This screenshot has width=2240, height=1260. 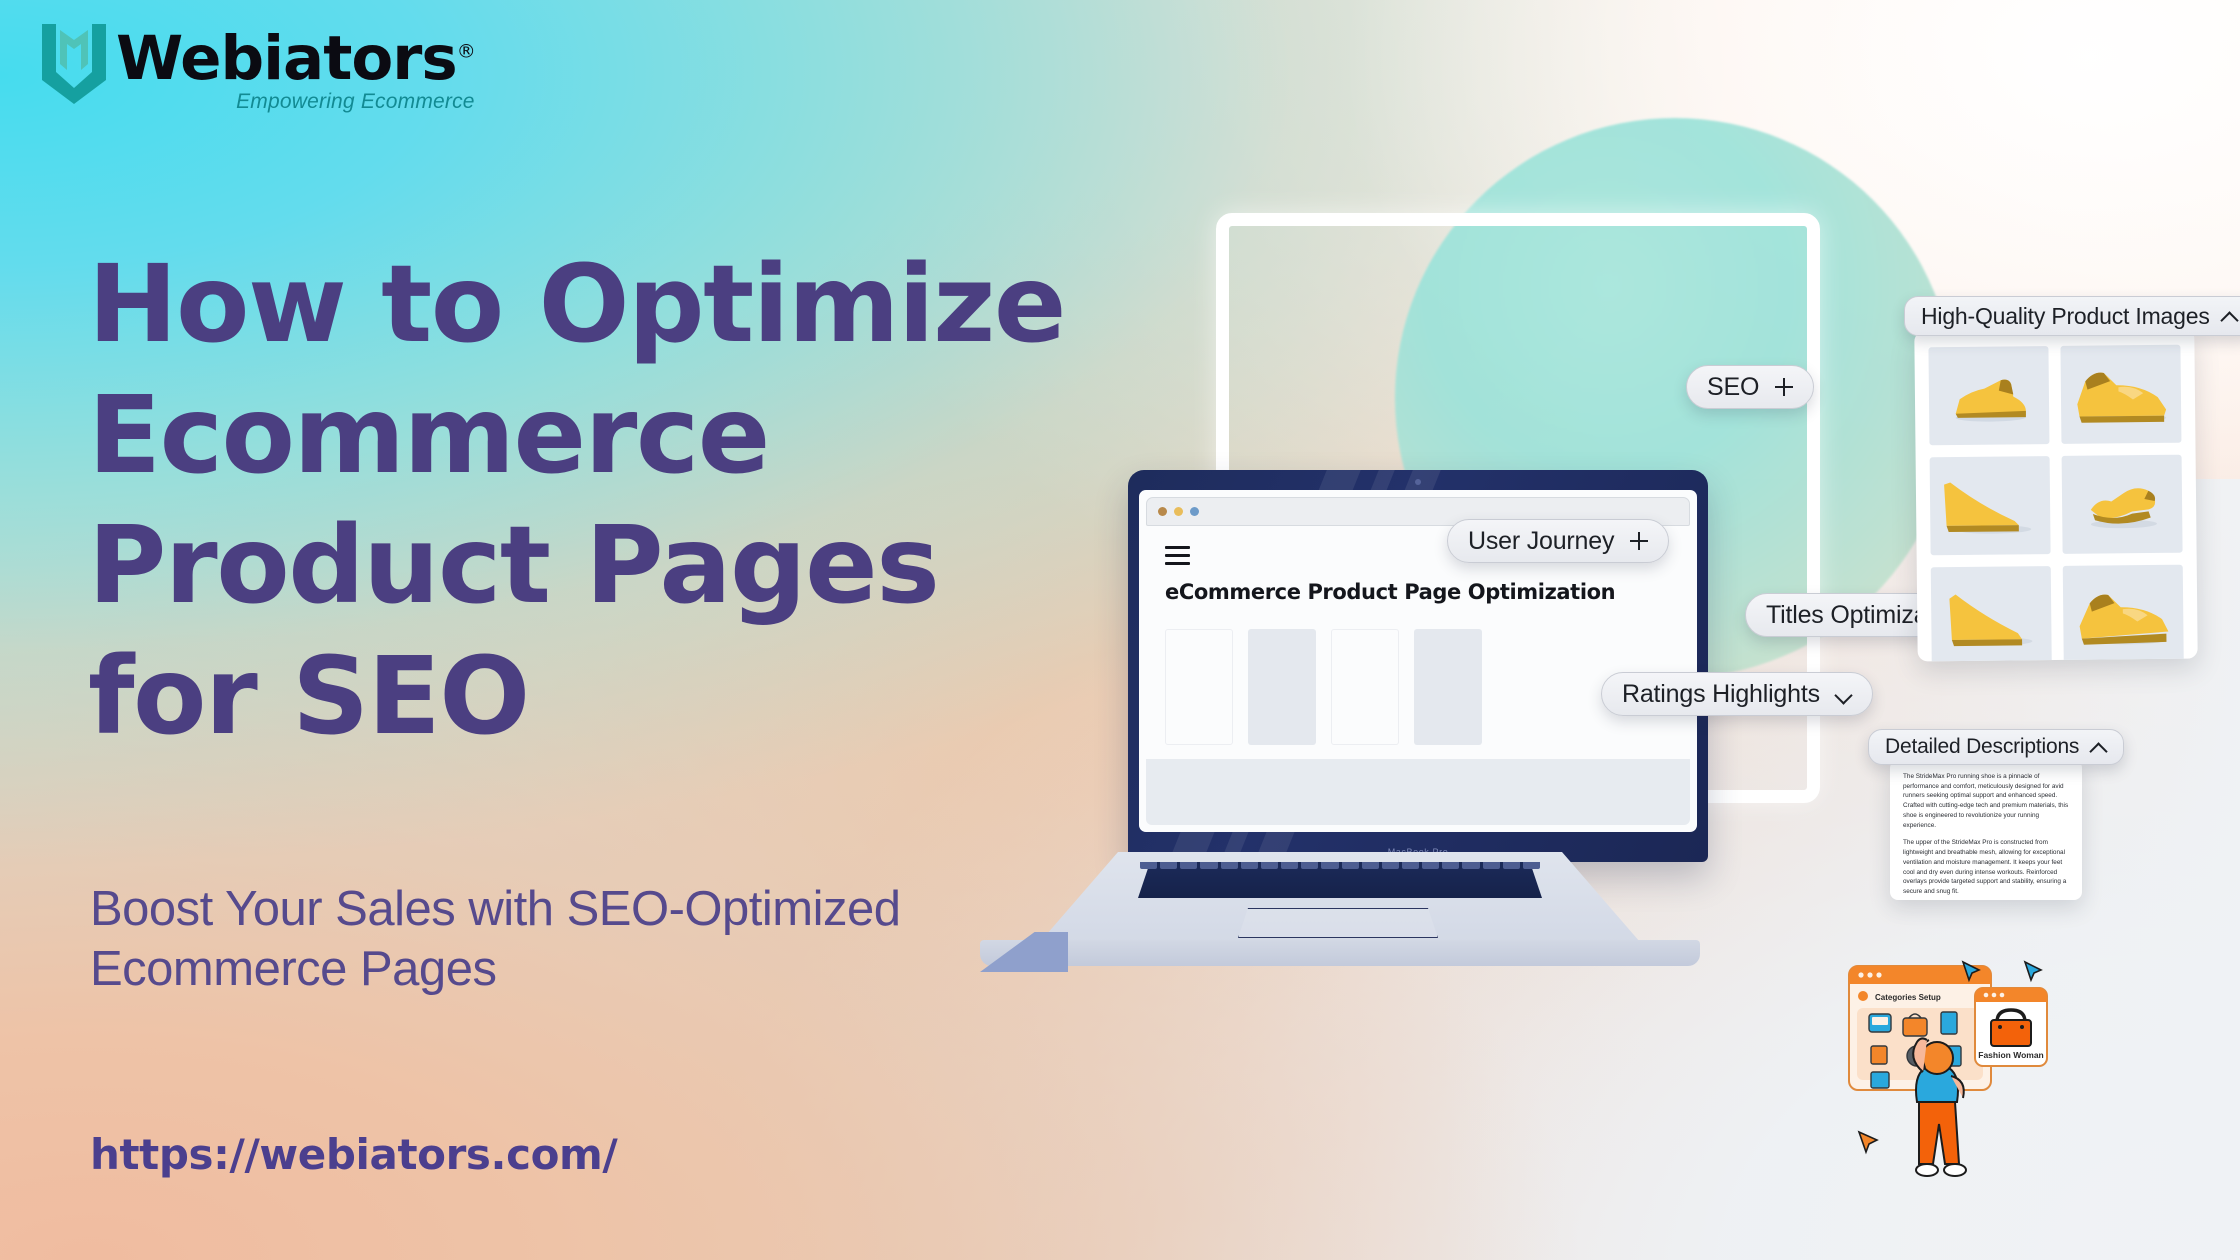 I want to click on card-title: High-Quality Product Images, so click(x=2065, y=315).